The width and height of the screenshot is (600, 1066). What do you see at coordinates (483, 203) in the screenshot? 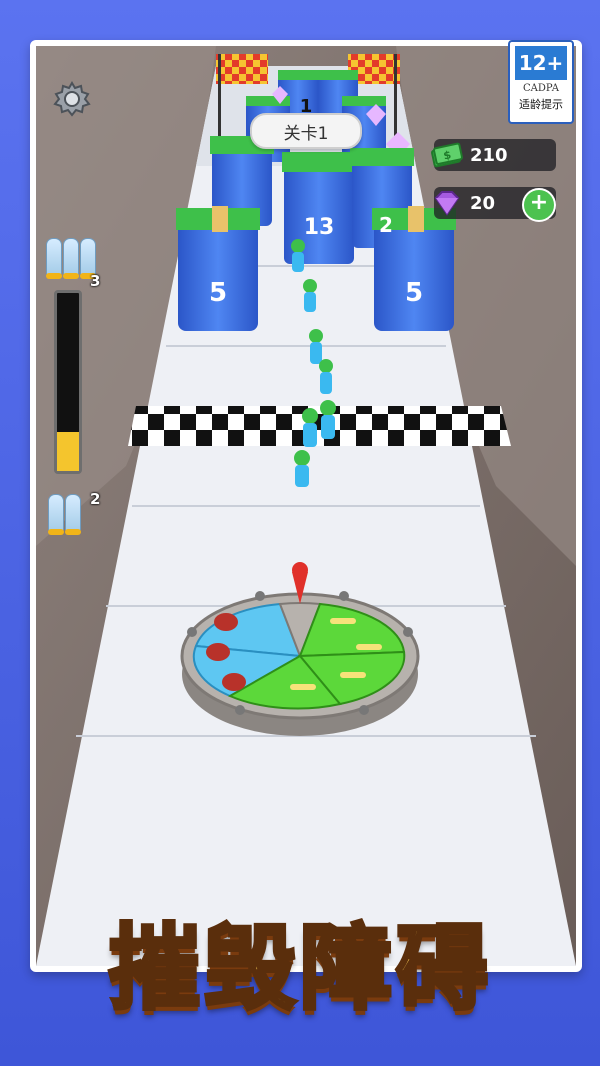
I see `gem-amount: 20` at bounding box center [483, 203].